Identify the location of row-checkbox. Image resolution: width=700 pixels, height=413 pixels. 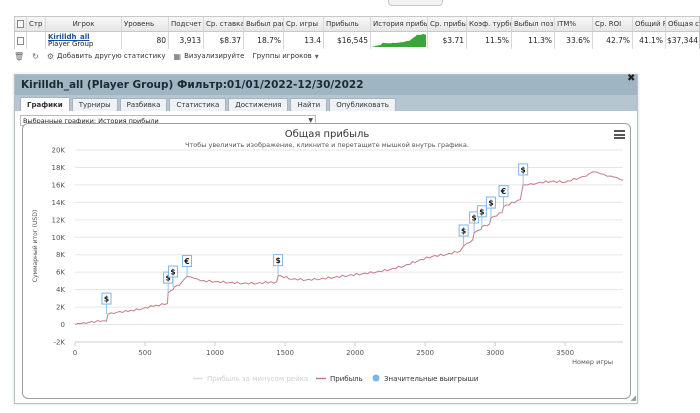
(21, 40).